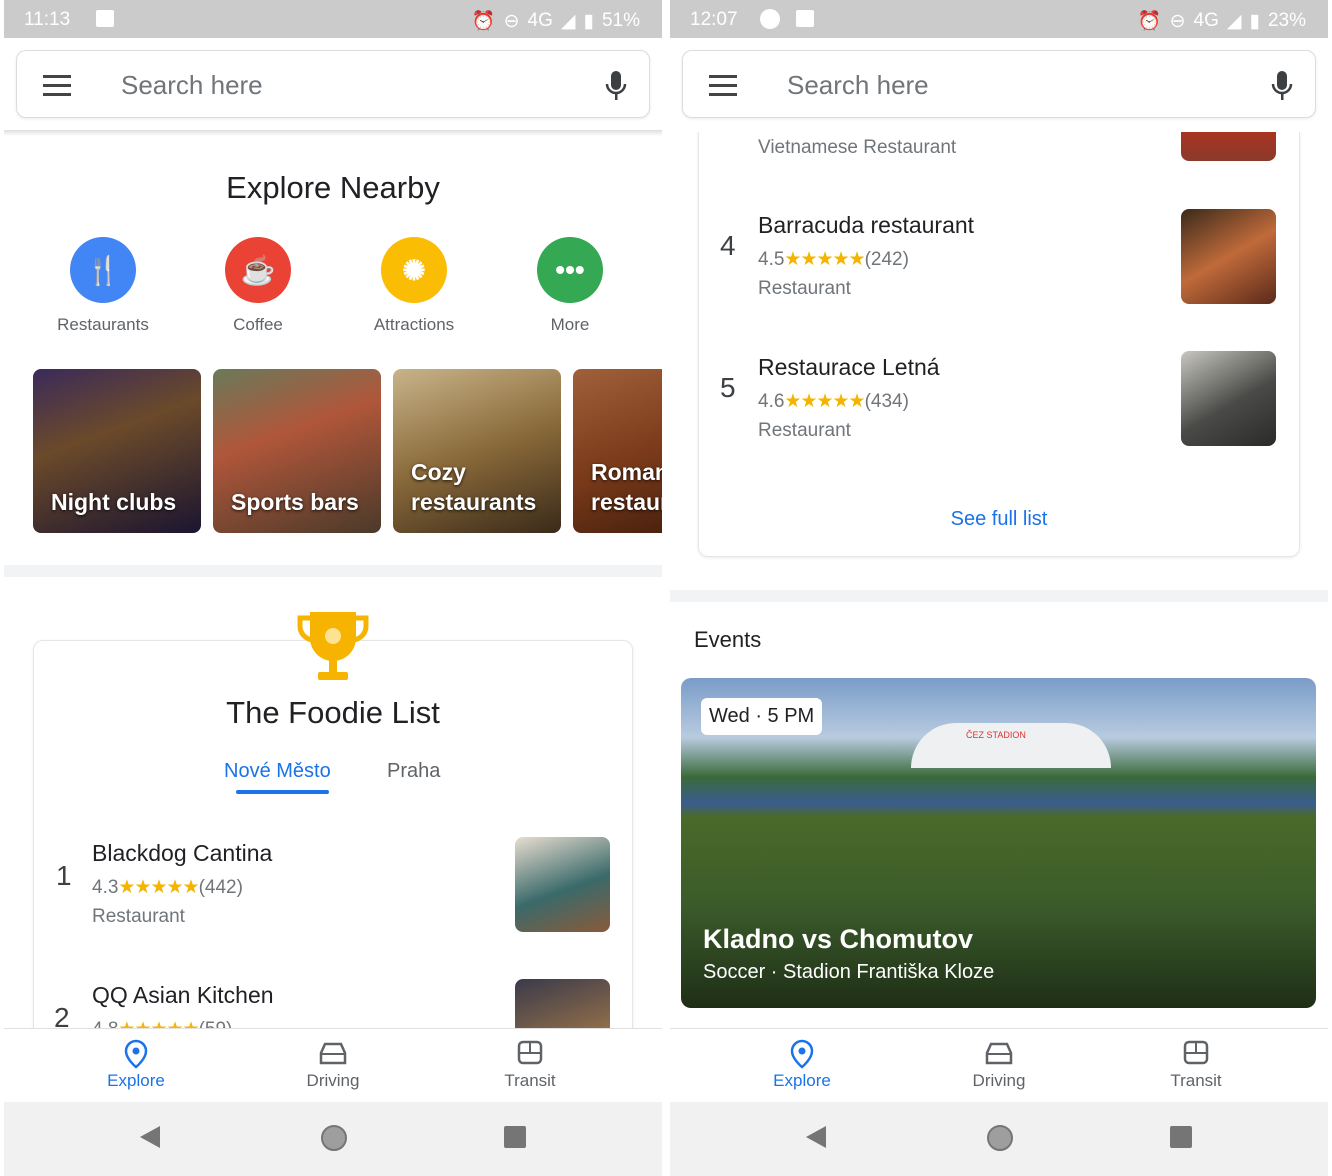 This screenshot has width=1332, height=1176. Describe the element at coordinates (220, 887) in the screenshot. I see `item-reviews: (442)` at that location.